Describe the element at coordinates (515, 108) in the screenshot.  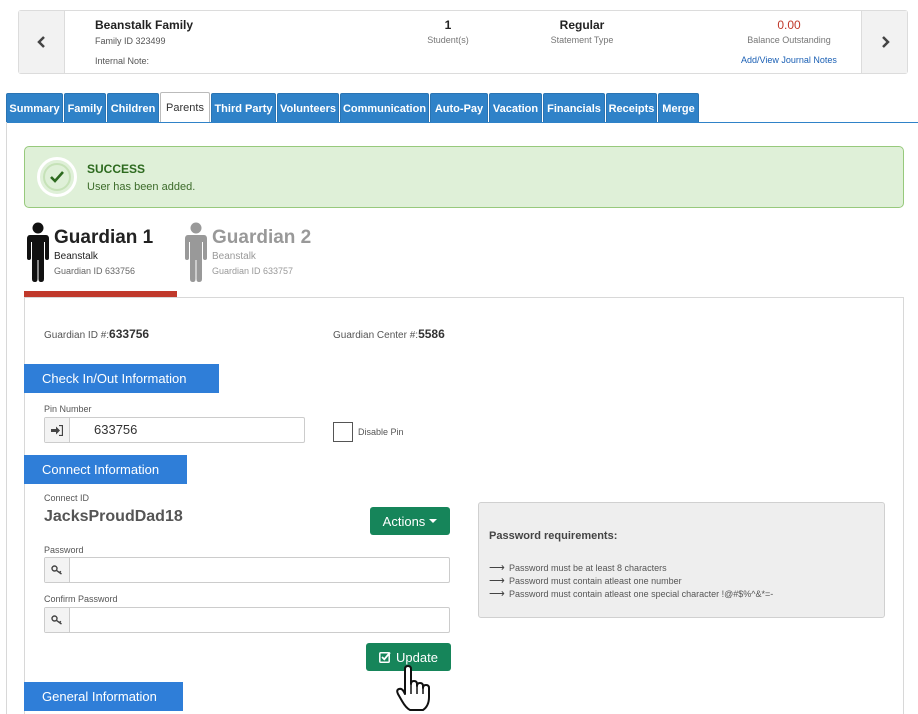
I see `tab-vacation: Vacation` at that location.